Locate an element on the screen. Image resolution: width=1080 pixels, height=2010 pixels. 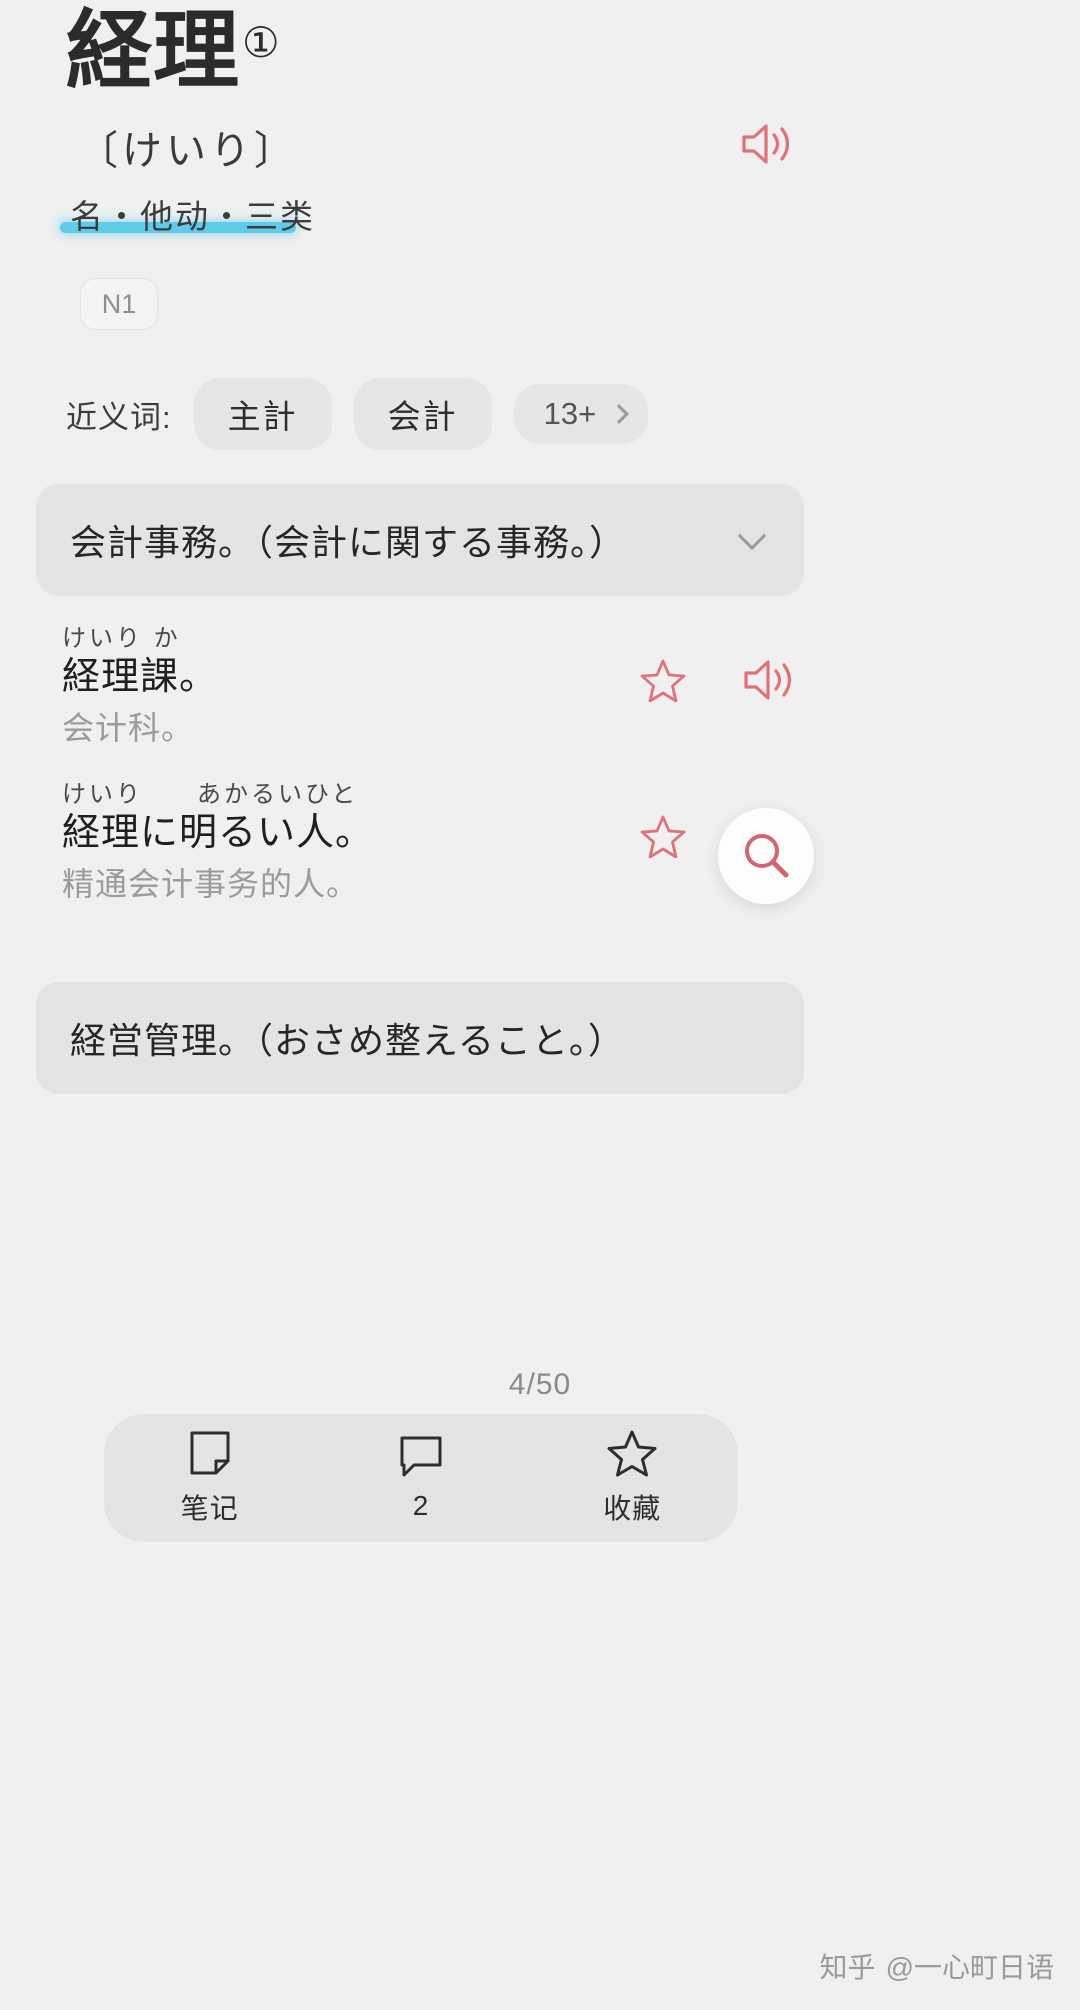
bottom-item-favorites-label: 收藏 is located at coordinates (632, 1508).